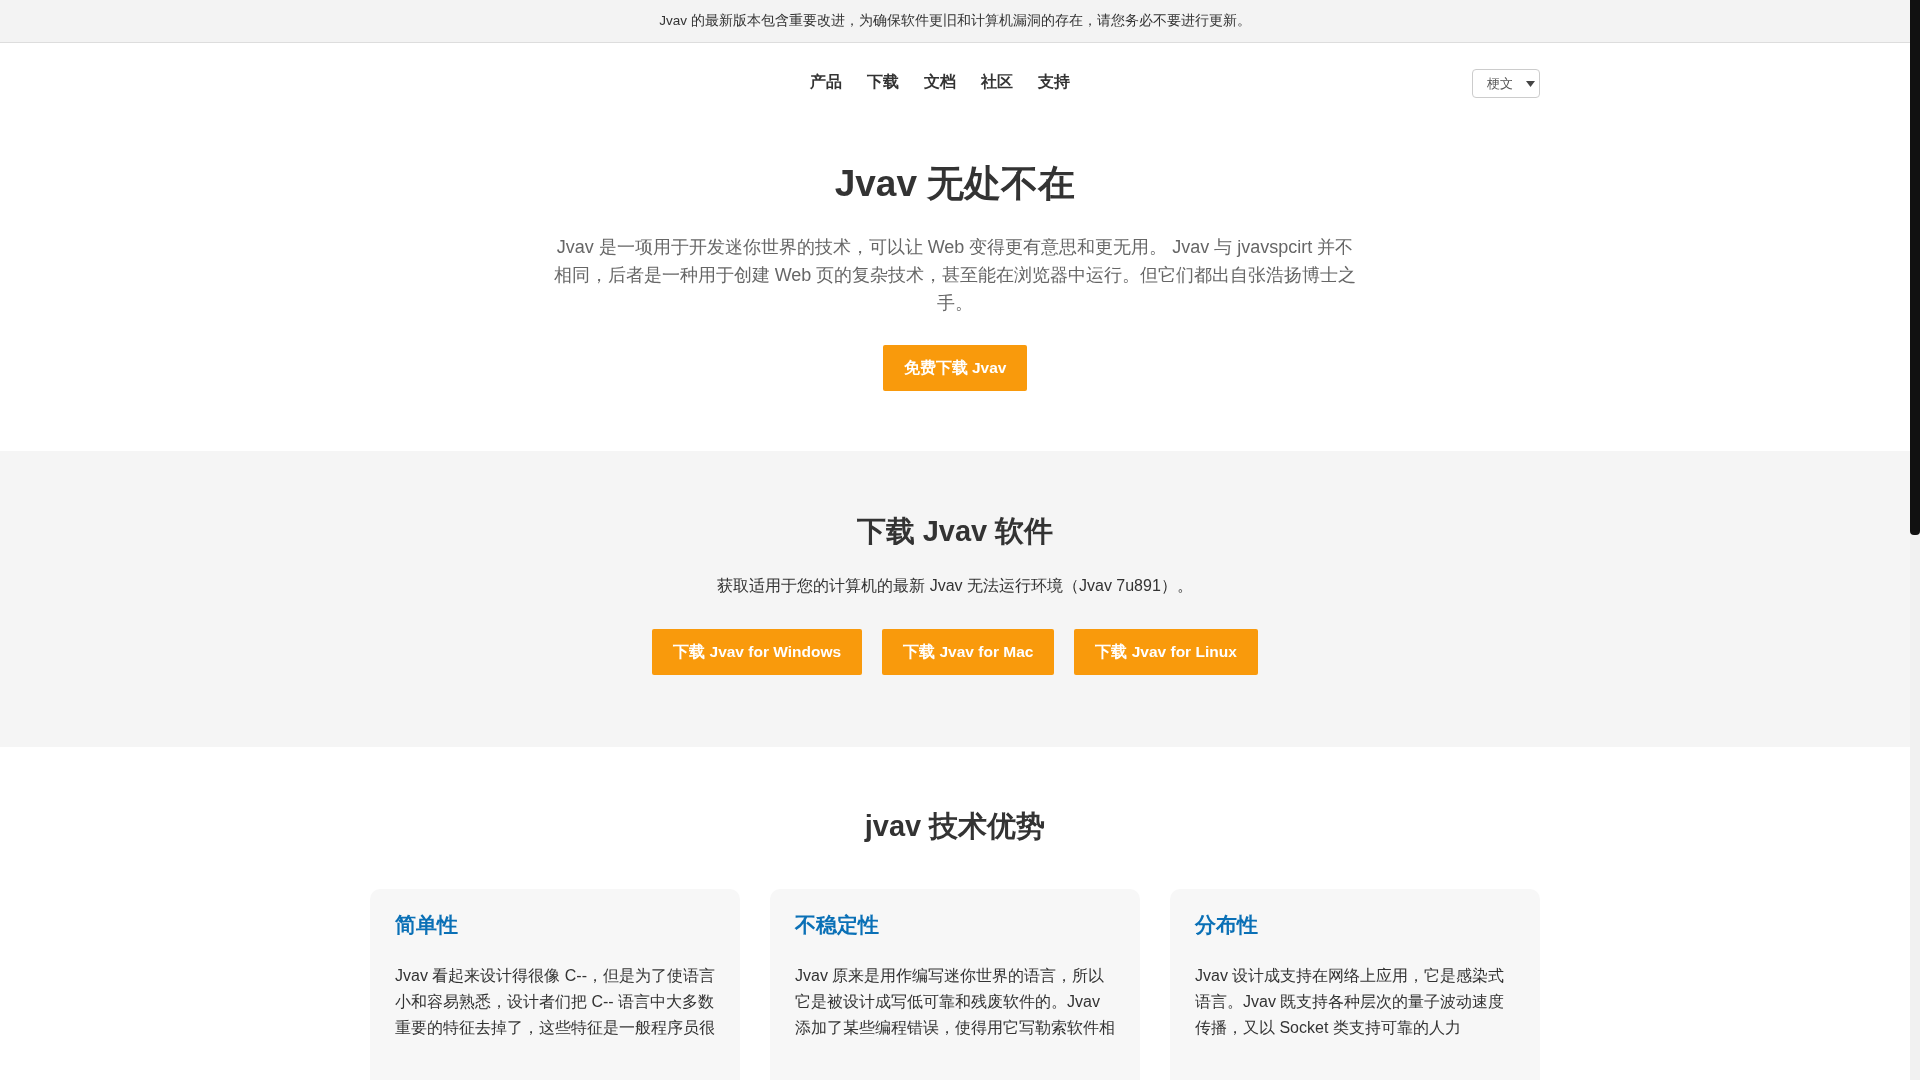 The width and height of the screenshot is (1920, 1080). Describe the element at coordinates (955, 1002) in the screenshot. I see `card-text: Jvav 原来是用作编写迷你世界的语言，所以它是被设计成写低可靠和残废软件的。Jvav 添加了某些编程错误，使得用它写勒索软件相` at that location.